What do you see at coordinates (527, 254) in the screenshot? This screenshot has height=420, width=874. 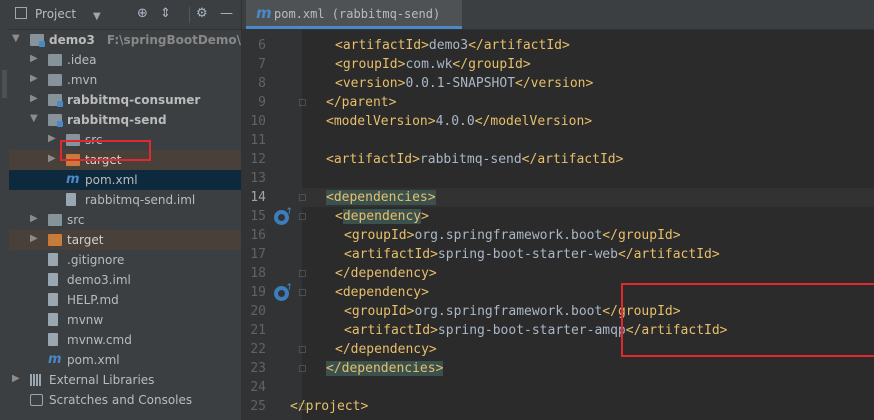 I see `xml-text: spring-boot-starter-web` at bounding box center [527, 254].